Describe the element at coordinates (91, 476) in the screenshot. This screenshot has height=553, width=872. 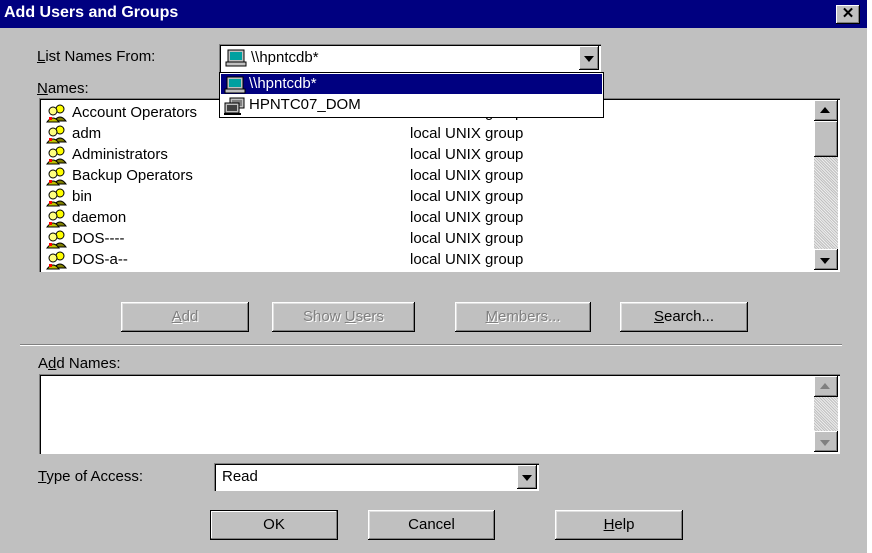
I see `type-of-access-label: Type of Access:` at that location.